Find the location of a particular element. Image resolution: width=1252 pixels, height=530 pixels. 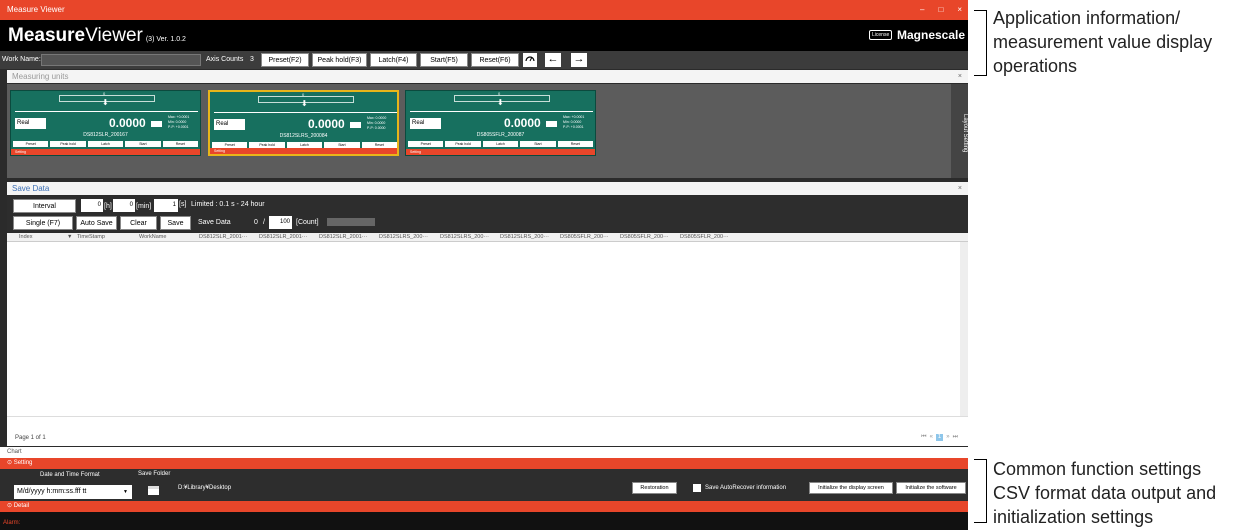

auto-recover-checkbox is located at coordinates (697, 488).